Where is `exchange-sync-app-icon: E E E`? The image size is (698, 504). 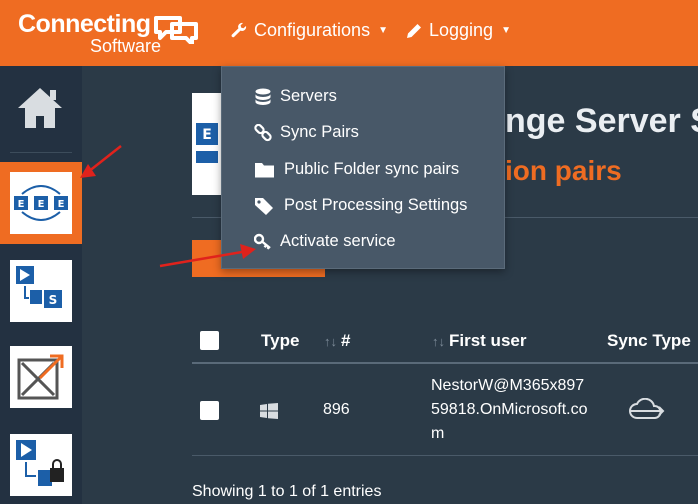 exchange-sync-app-icon: E E E is located at coordinates (41, 203).